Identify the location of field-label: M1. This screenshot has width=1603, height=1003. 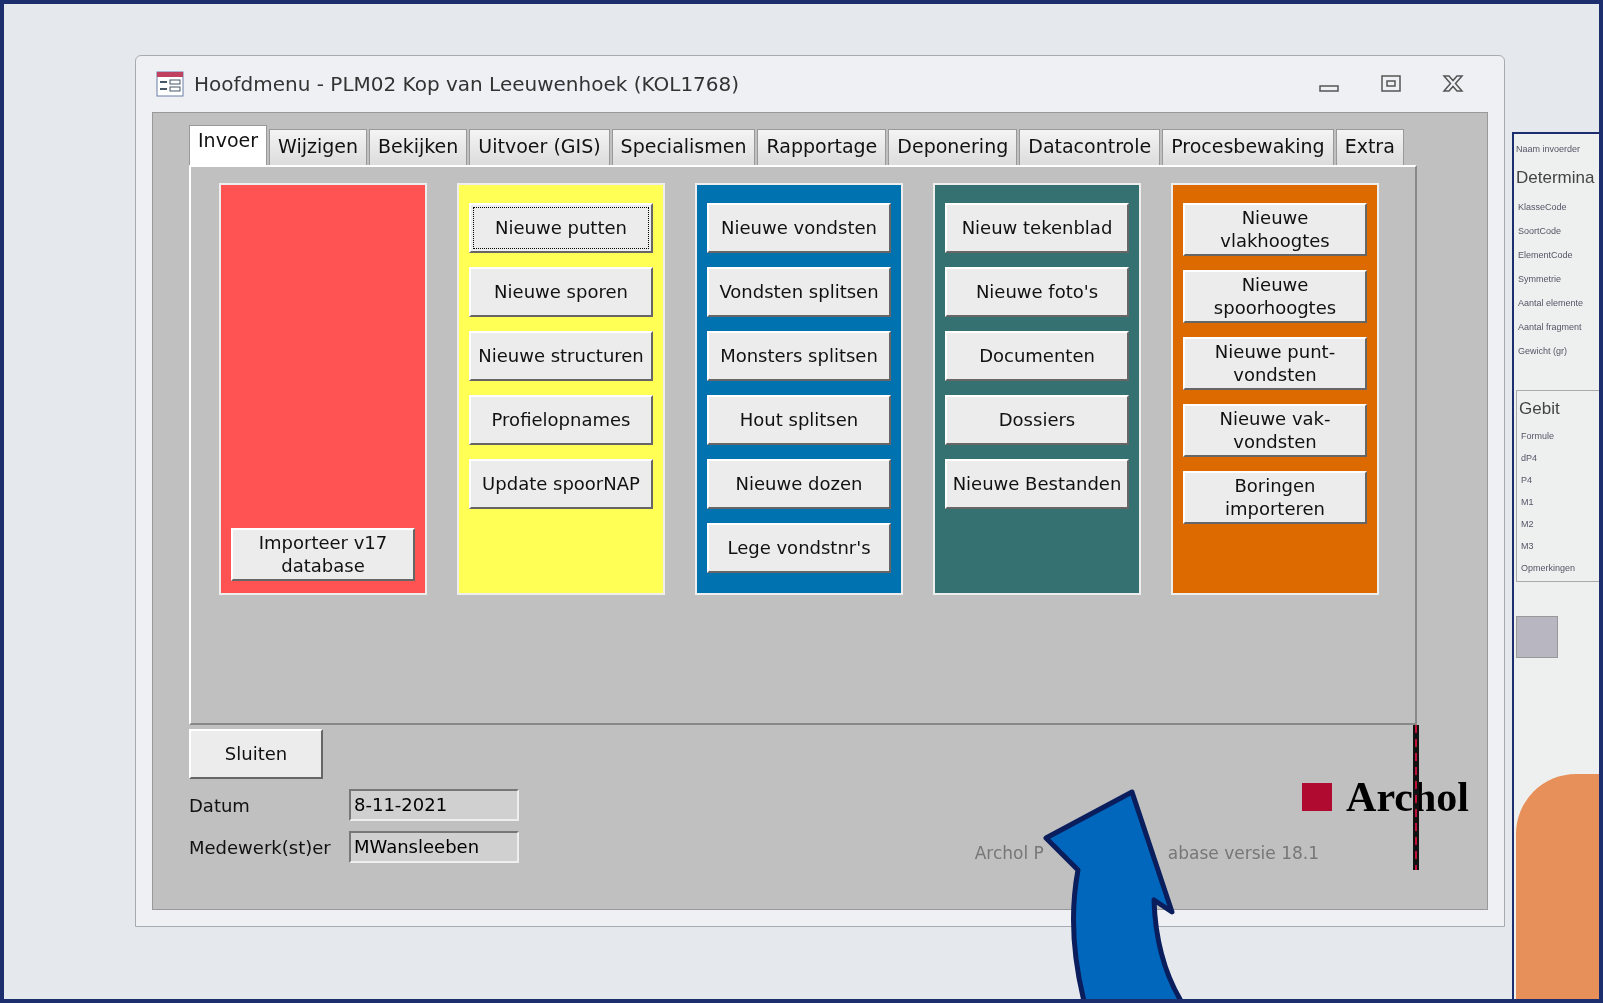
(1527, 502).